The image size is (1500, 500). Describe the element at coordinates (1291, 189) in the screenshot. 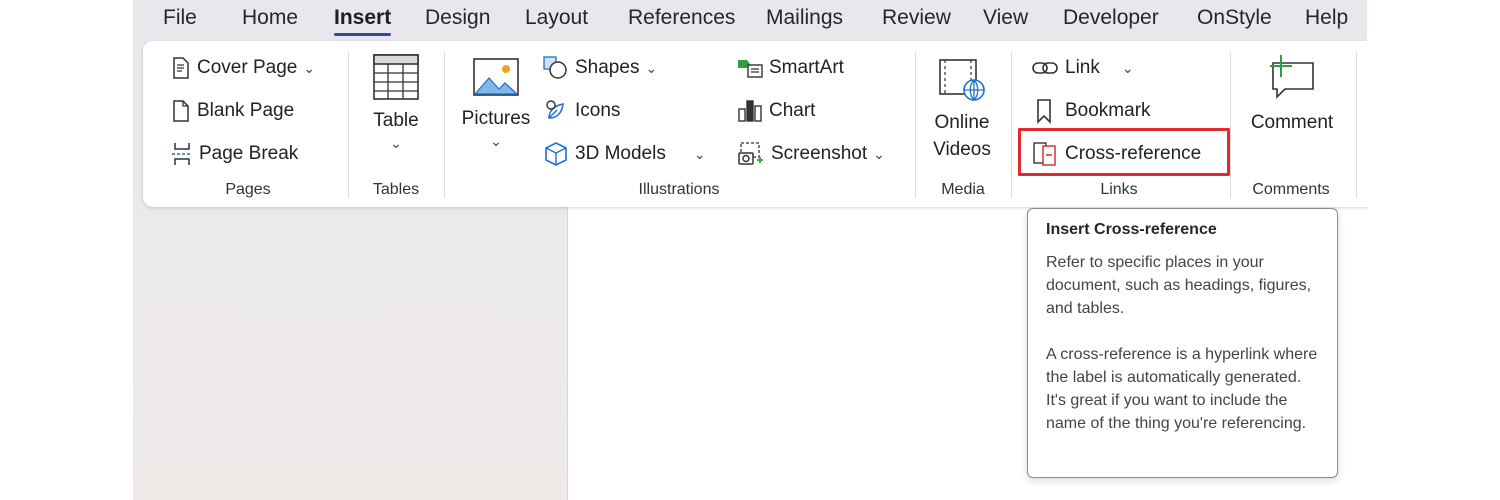

I see `group-label-comments: Comments` at that location.